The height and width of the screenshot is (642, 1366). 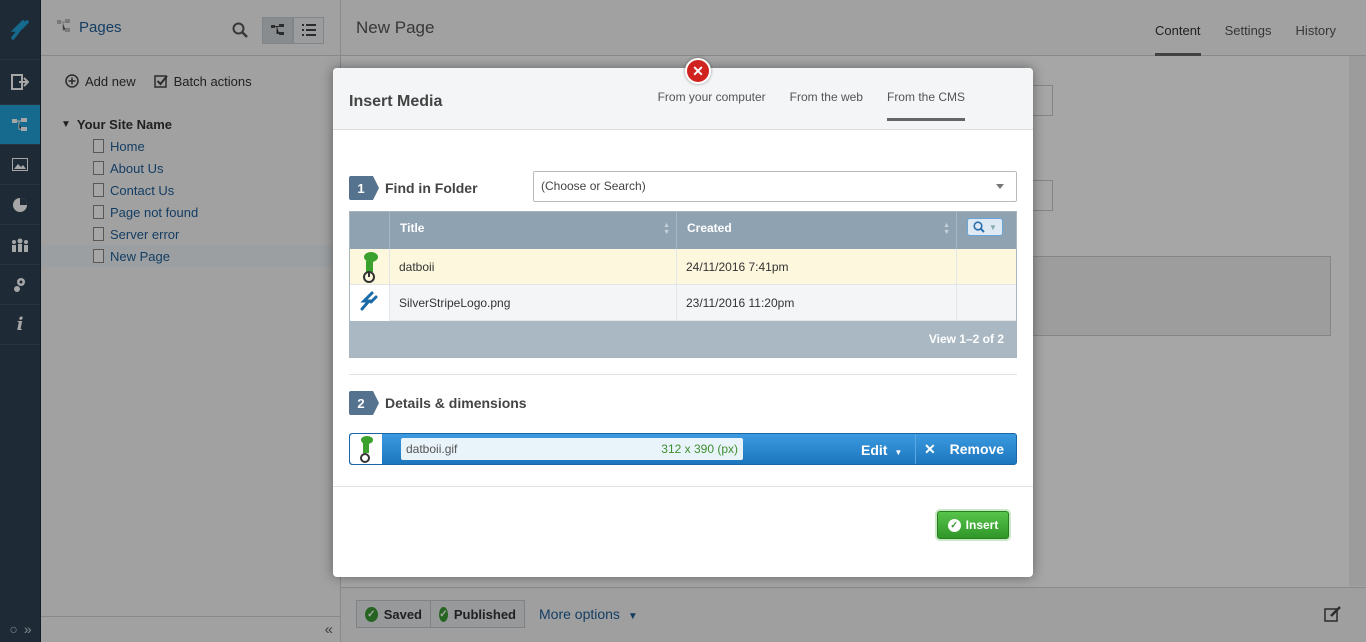 What do you see at coordinates (364, 403) in the screenshot?
I see `step-number: 2` at bounding box center [364, 403].